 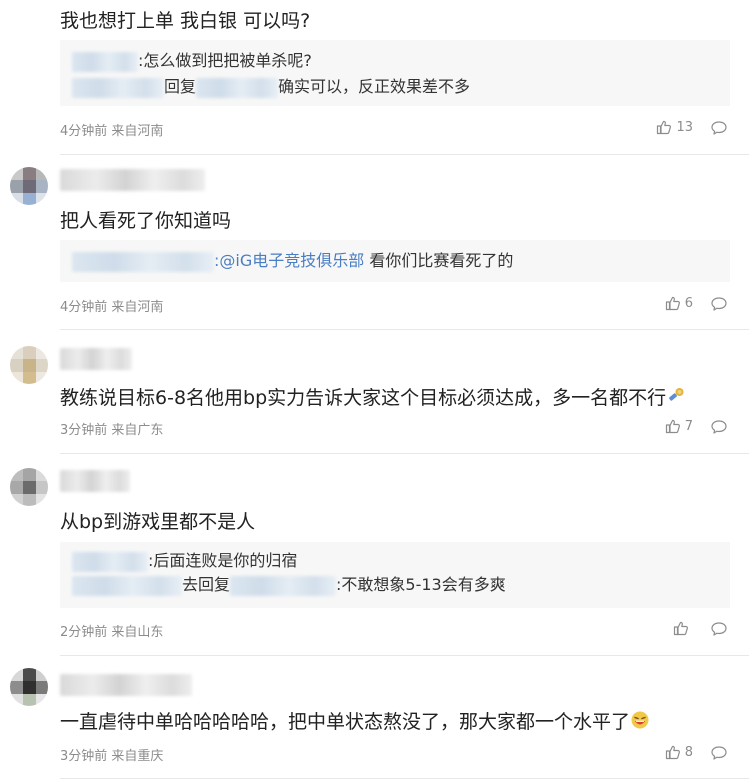 I want to click on reply-text: :不敢想象5-13会有多爽, so click(x=421, y=584).